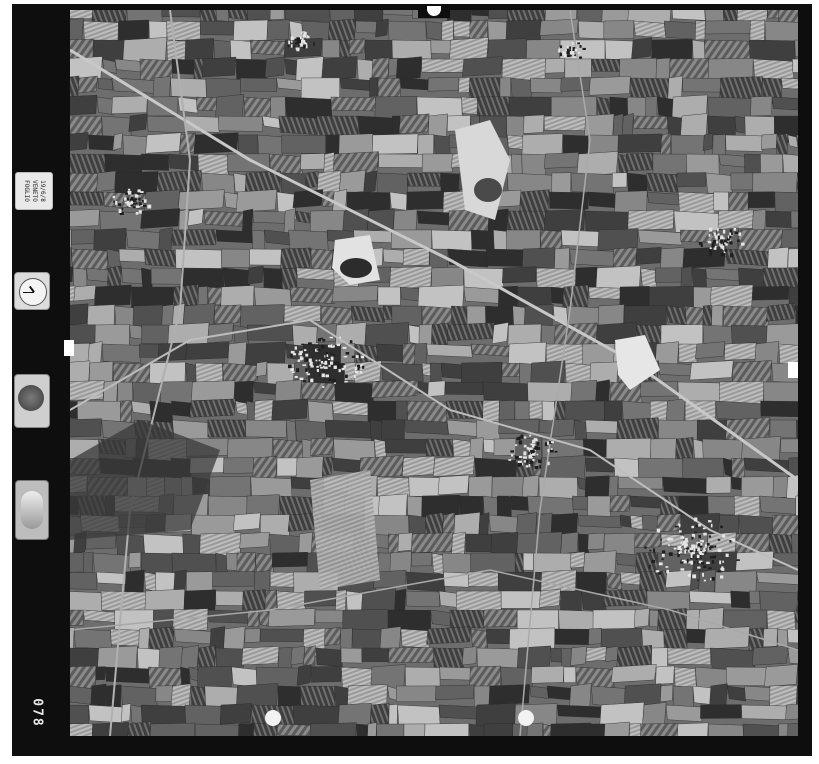 This screenshot has height=764, width=819. Describe the element at coordinates (32, 510) in the screenshot. I see `level-gauge-icon` at that location.